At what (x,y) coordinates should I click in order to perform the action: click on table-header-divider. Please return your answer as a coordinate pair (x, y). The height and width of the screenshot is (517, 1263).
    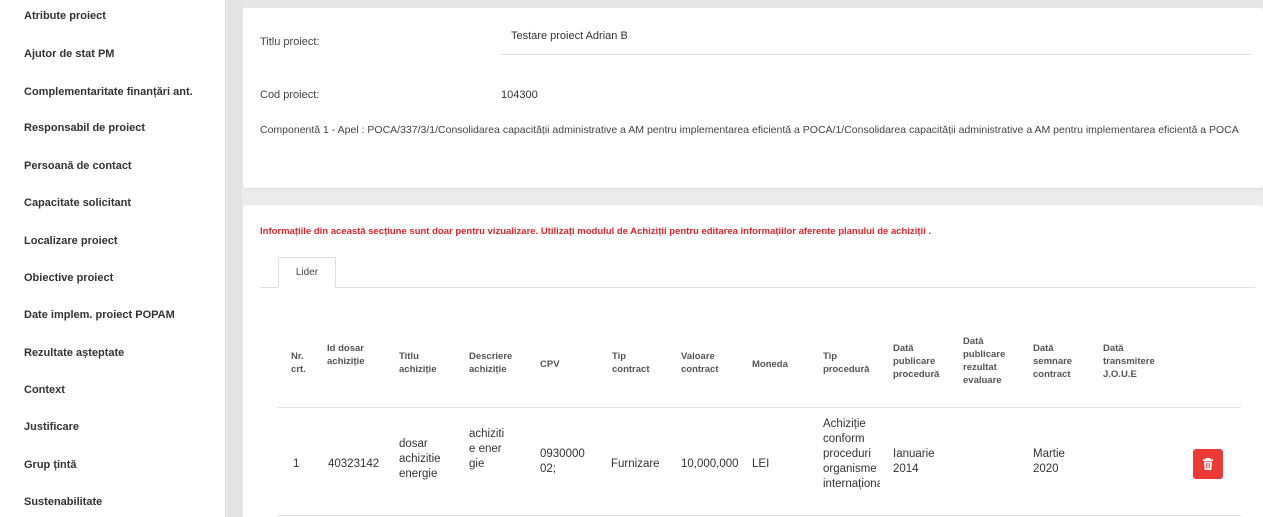
    Looking at the image, I should click on (759, 407).